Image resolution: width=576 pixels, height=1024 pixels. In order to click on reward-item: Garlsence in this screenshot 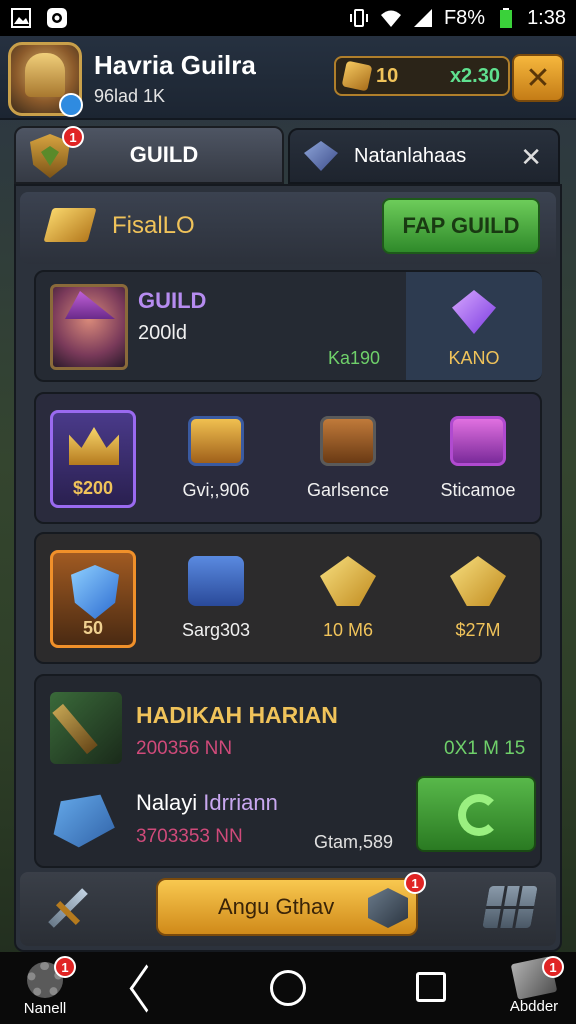, I will do `click(348, 460)`.